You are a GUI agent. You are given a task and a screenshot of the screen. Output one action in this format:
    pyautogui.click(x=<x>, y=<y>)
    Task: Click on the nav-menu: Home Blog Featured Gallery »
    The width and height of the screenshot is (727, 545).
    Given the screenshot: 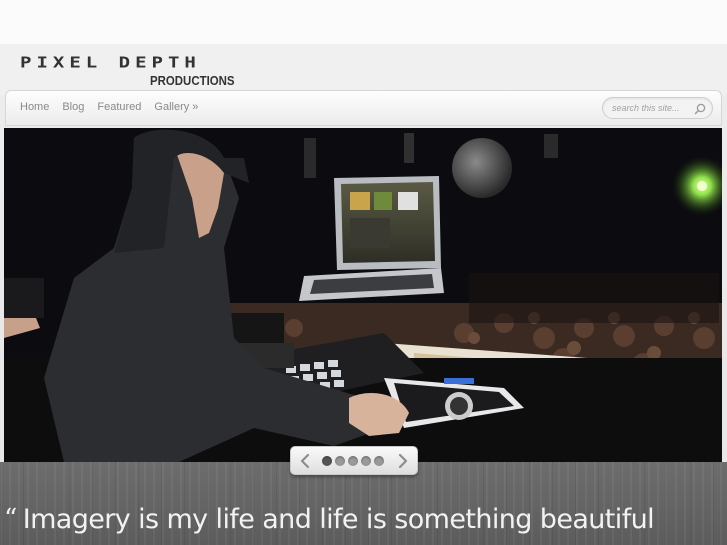 What is the action you would take?
    pyautogui.click(x=109, y=107)
    